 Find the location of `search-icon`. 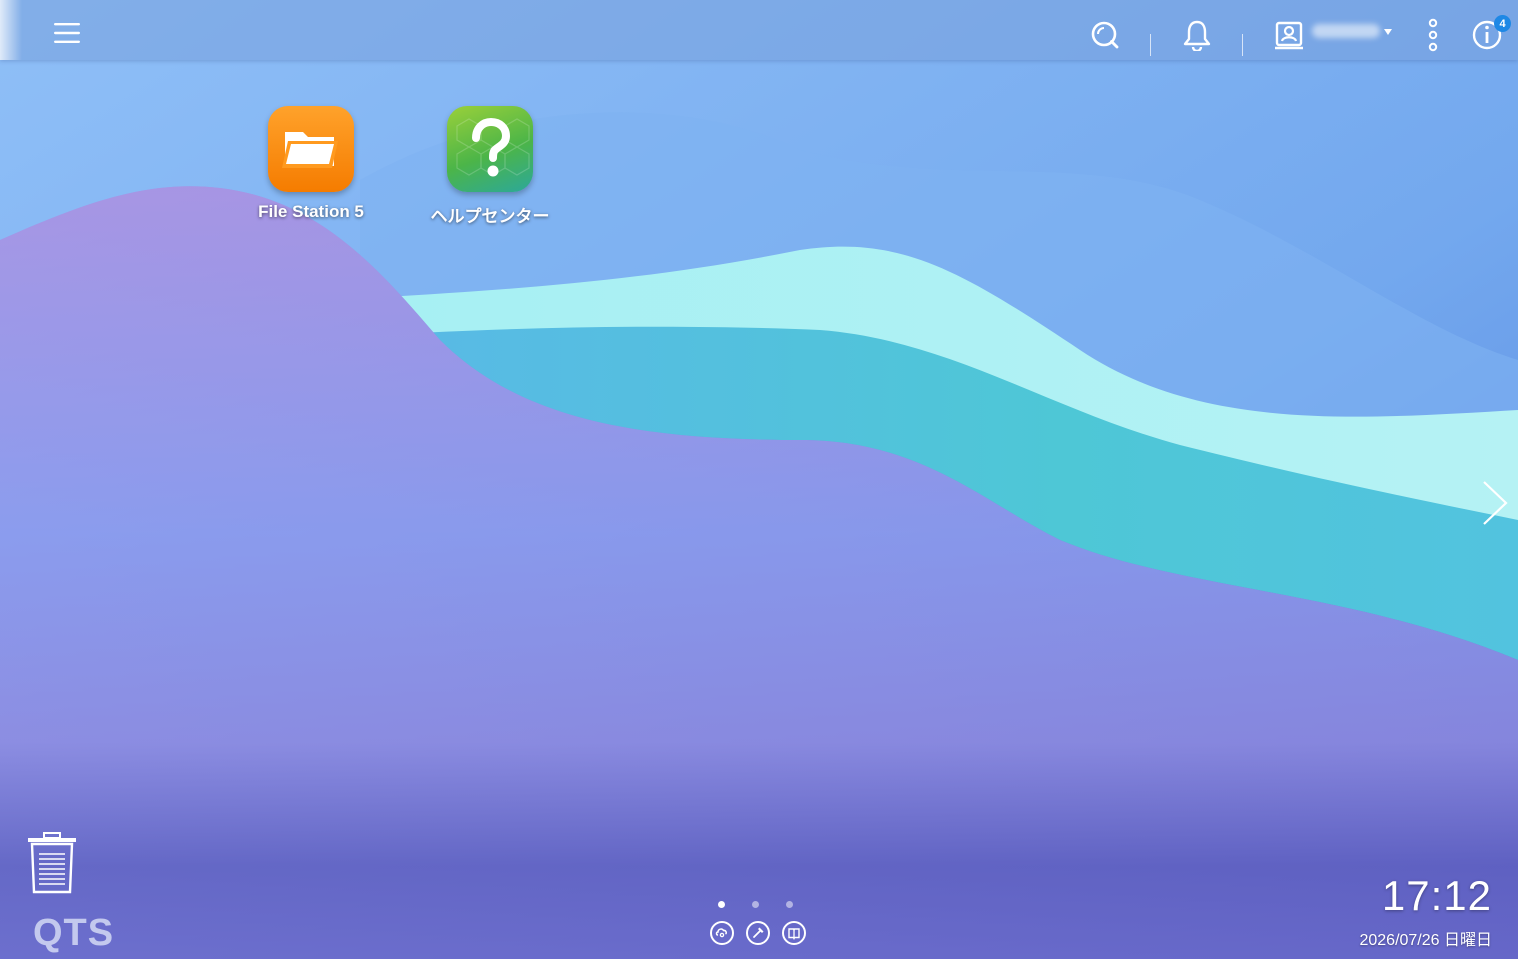

search-icon is located at coordinates (1105, 35).